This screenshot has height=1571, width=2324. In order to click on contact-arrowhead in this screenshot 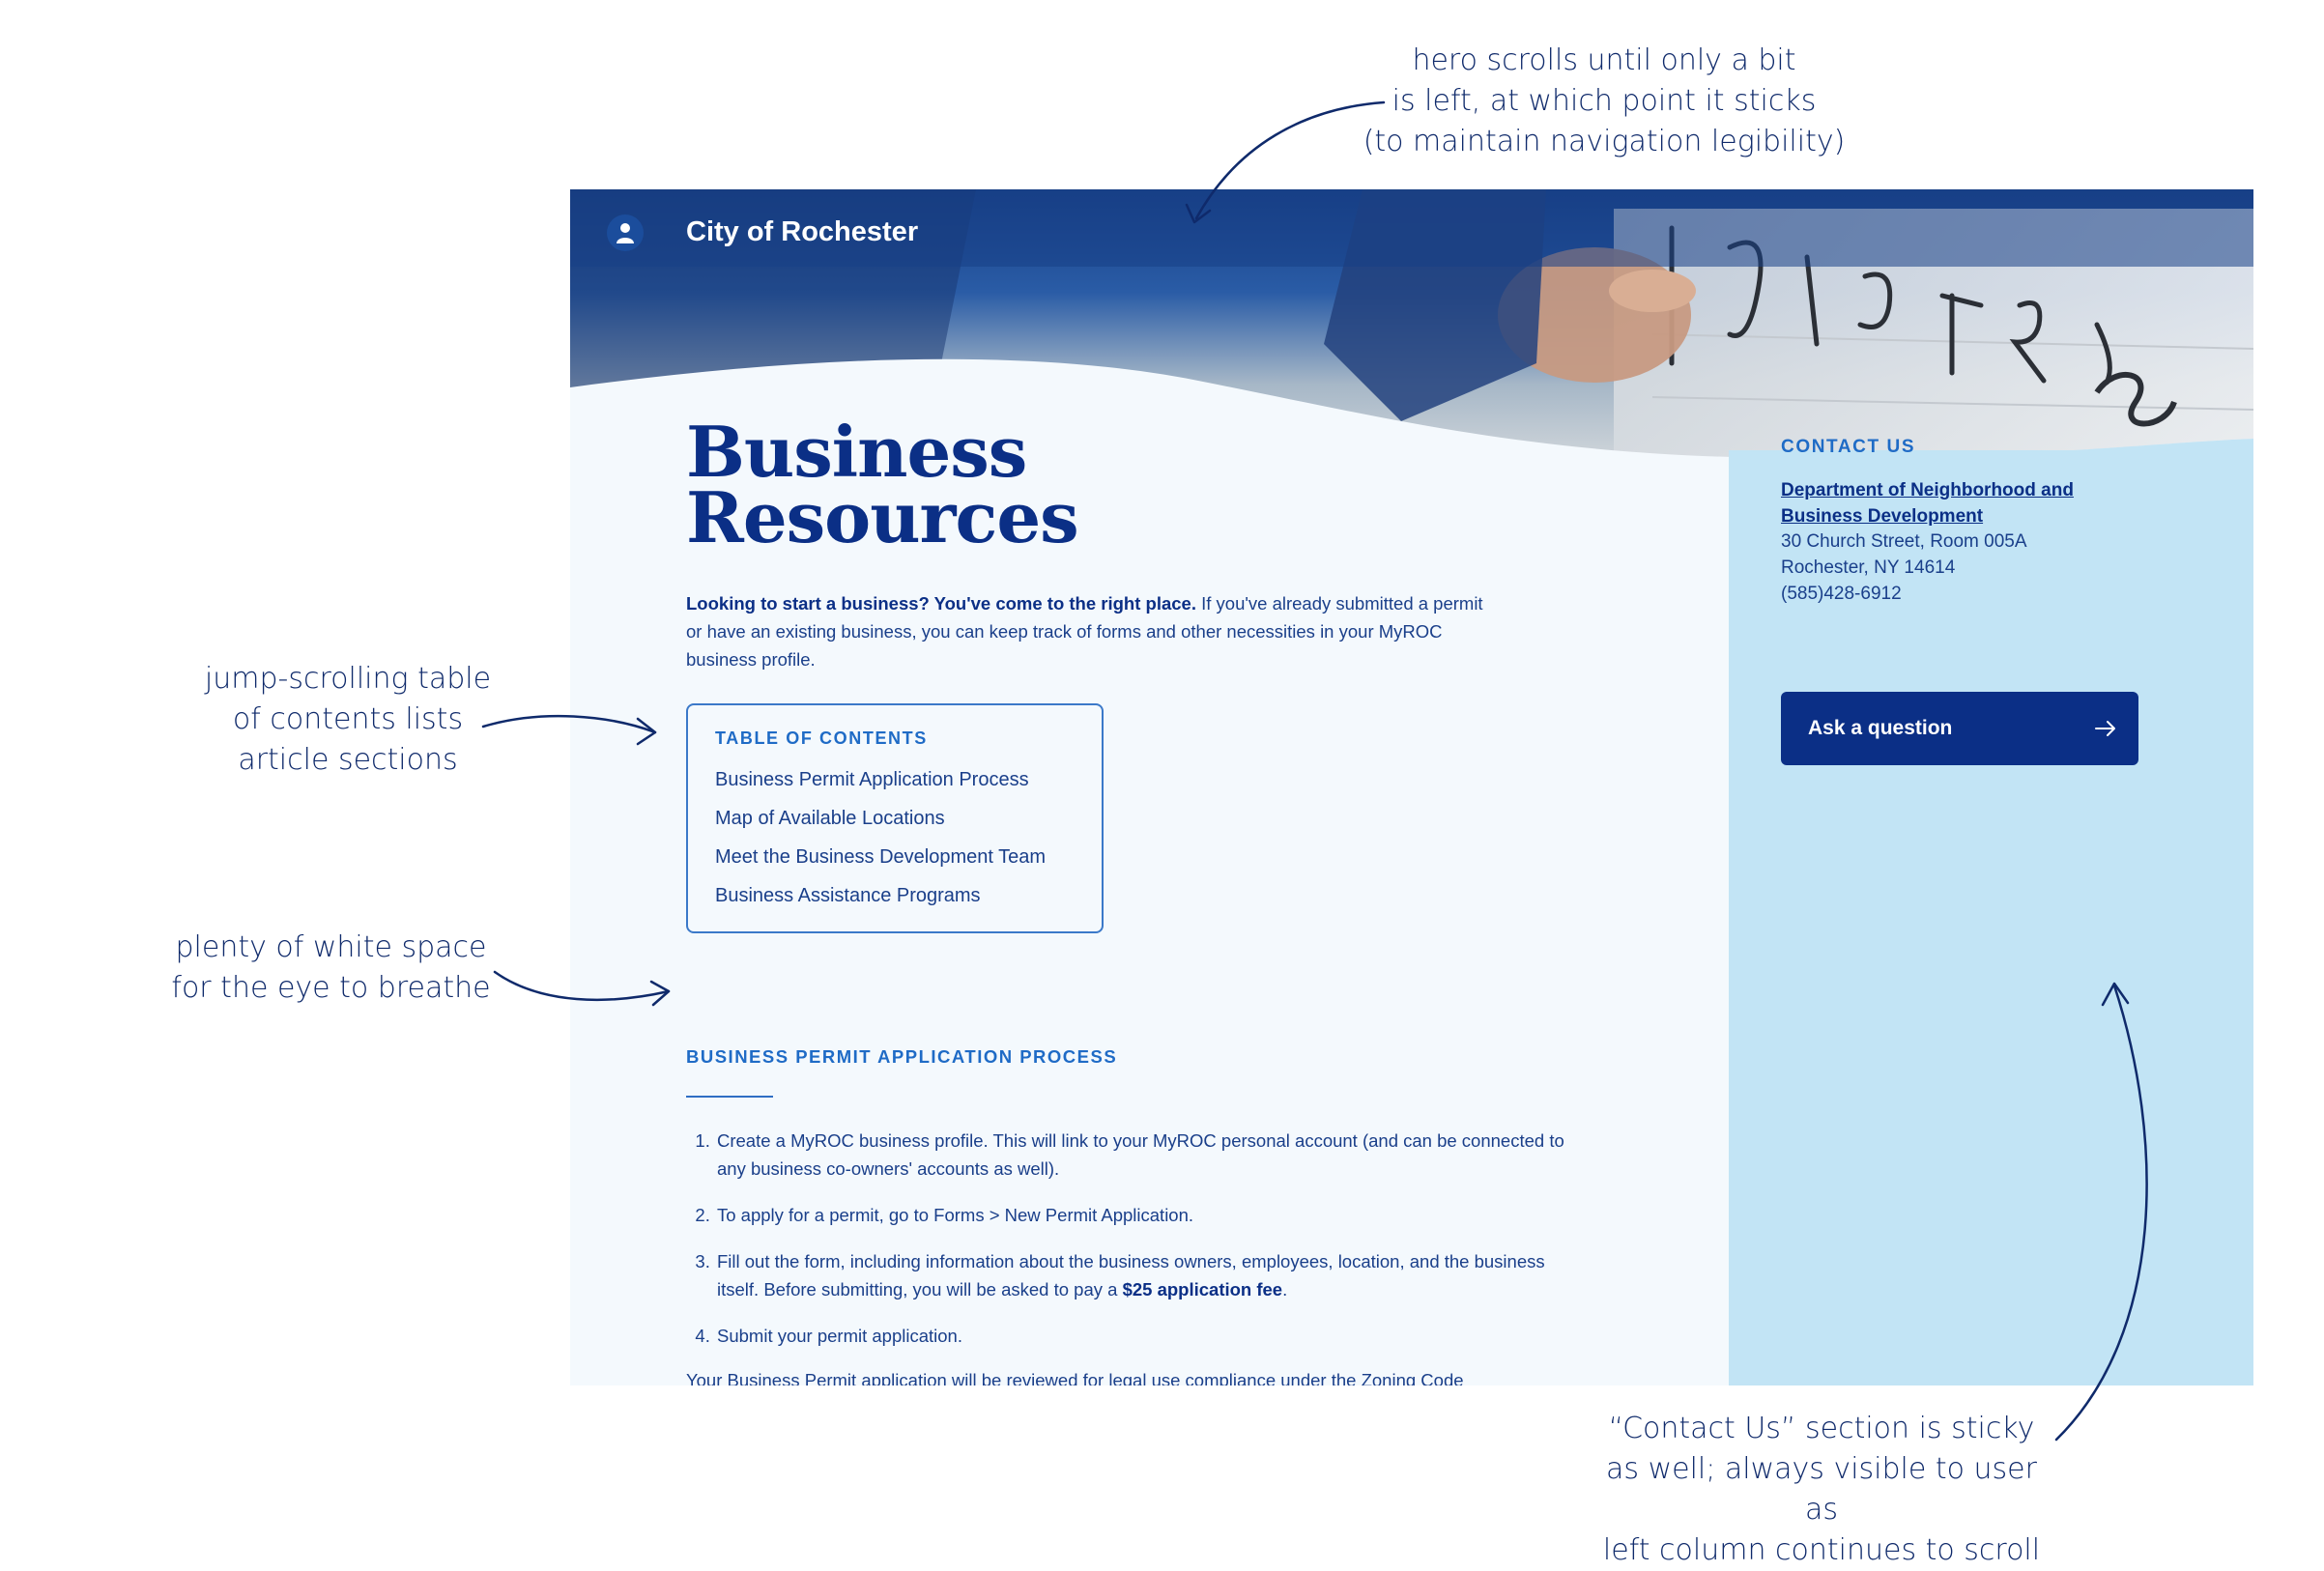, I will do `click(2115, 995)`.